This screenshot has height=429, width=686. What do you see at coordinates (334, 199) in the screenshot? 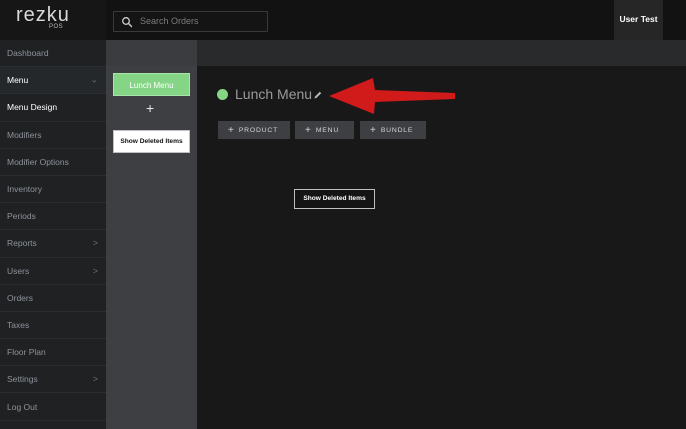
I see `show-deleted-items-main-button: Show Deleted Items` at bounding box center [334, 199].